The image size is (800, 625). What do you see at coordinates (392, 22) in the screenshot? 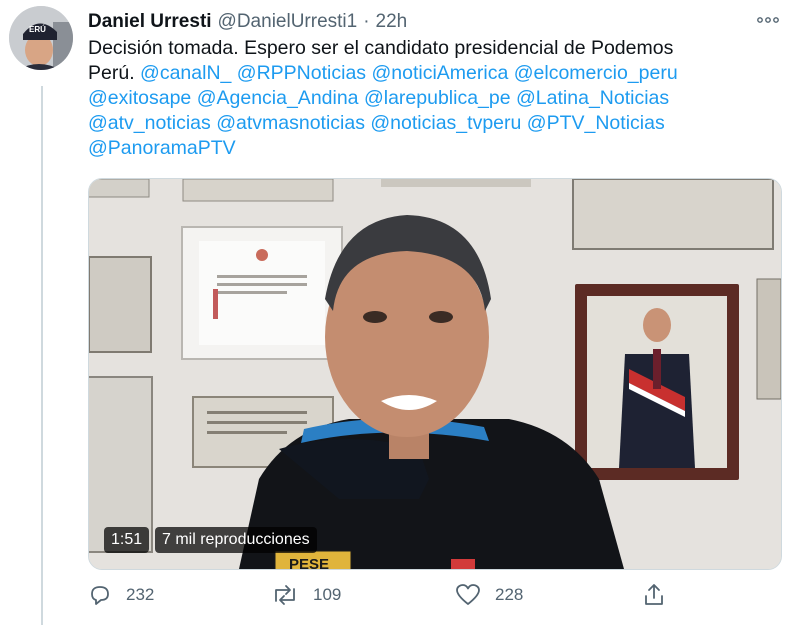
I see `tweet-time: 22h` at bounding box center [392, 22].